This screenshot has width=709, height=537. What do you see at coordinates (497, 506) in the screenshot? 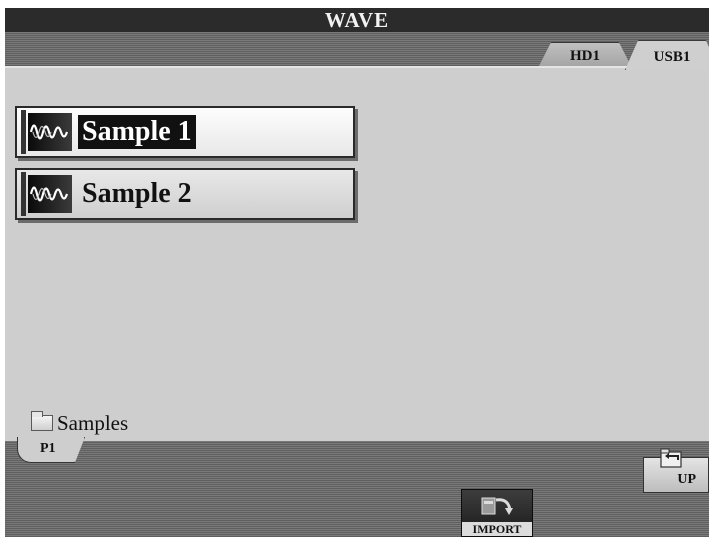
I see `import-icon` at bounding box center [497, 506].